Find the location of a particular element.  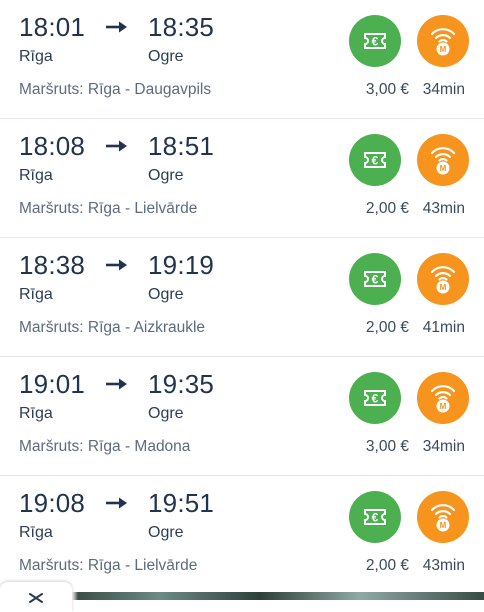

arrival-time: 18:51 is located at coordinates (181, 146).